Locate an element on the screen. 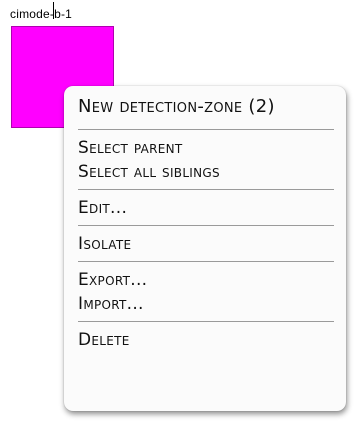 This screenshot has width=360, height=434. menu-item-select-parent: Select parent is located at coordinates (206, 148).